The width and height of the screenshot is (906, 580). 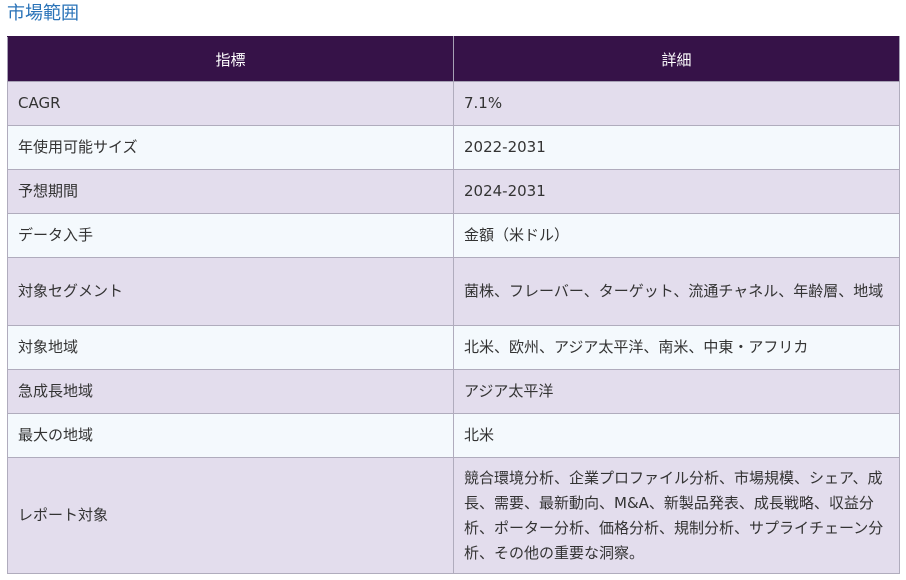 I want to click on column-header-metric: 指標, so click(x=230, y=59).